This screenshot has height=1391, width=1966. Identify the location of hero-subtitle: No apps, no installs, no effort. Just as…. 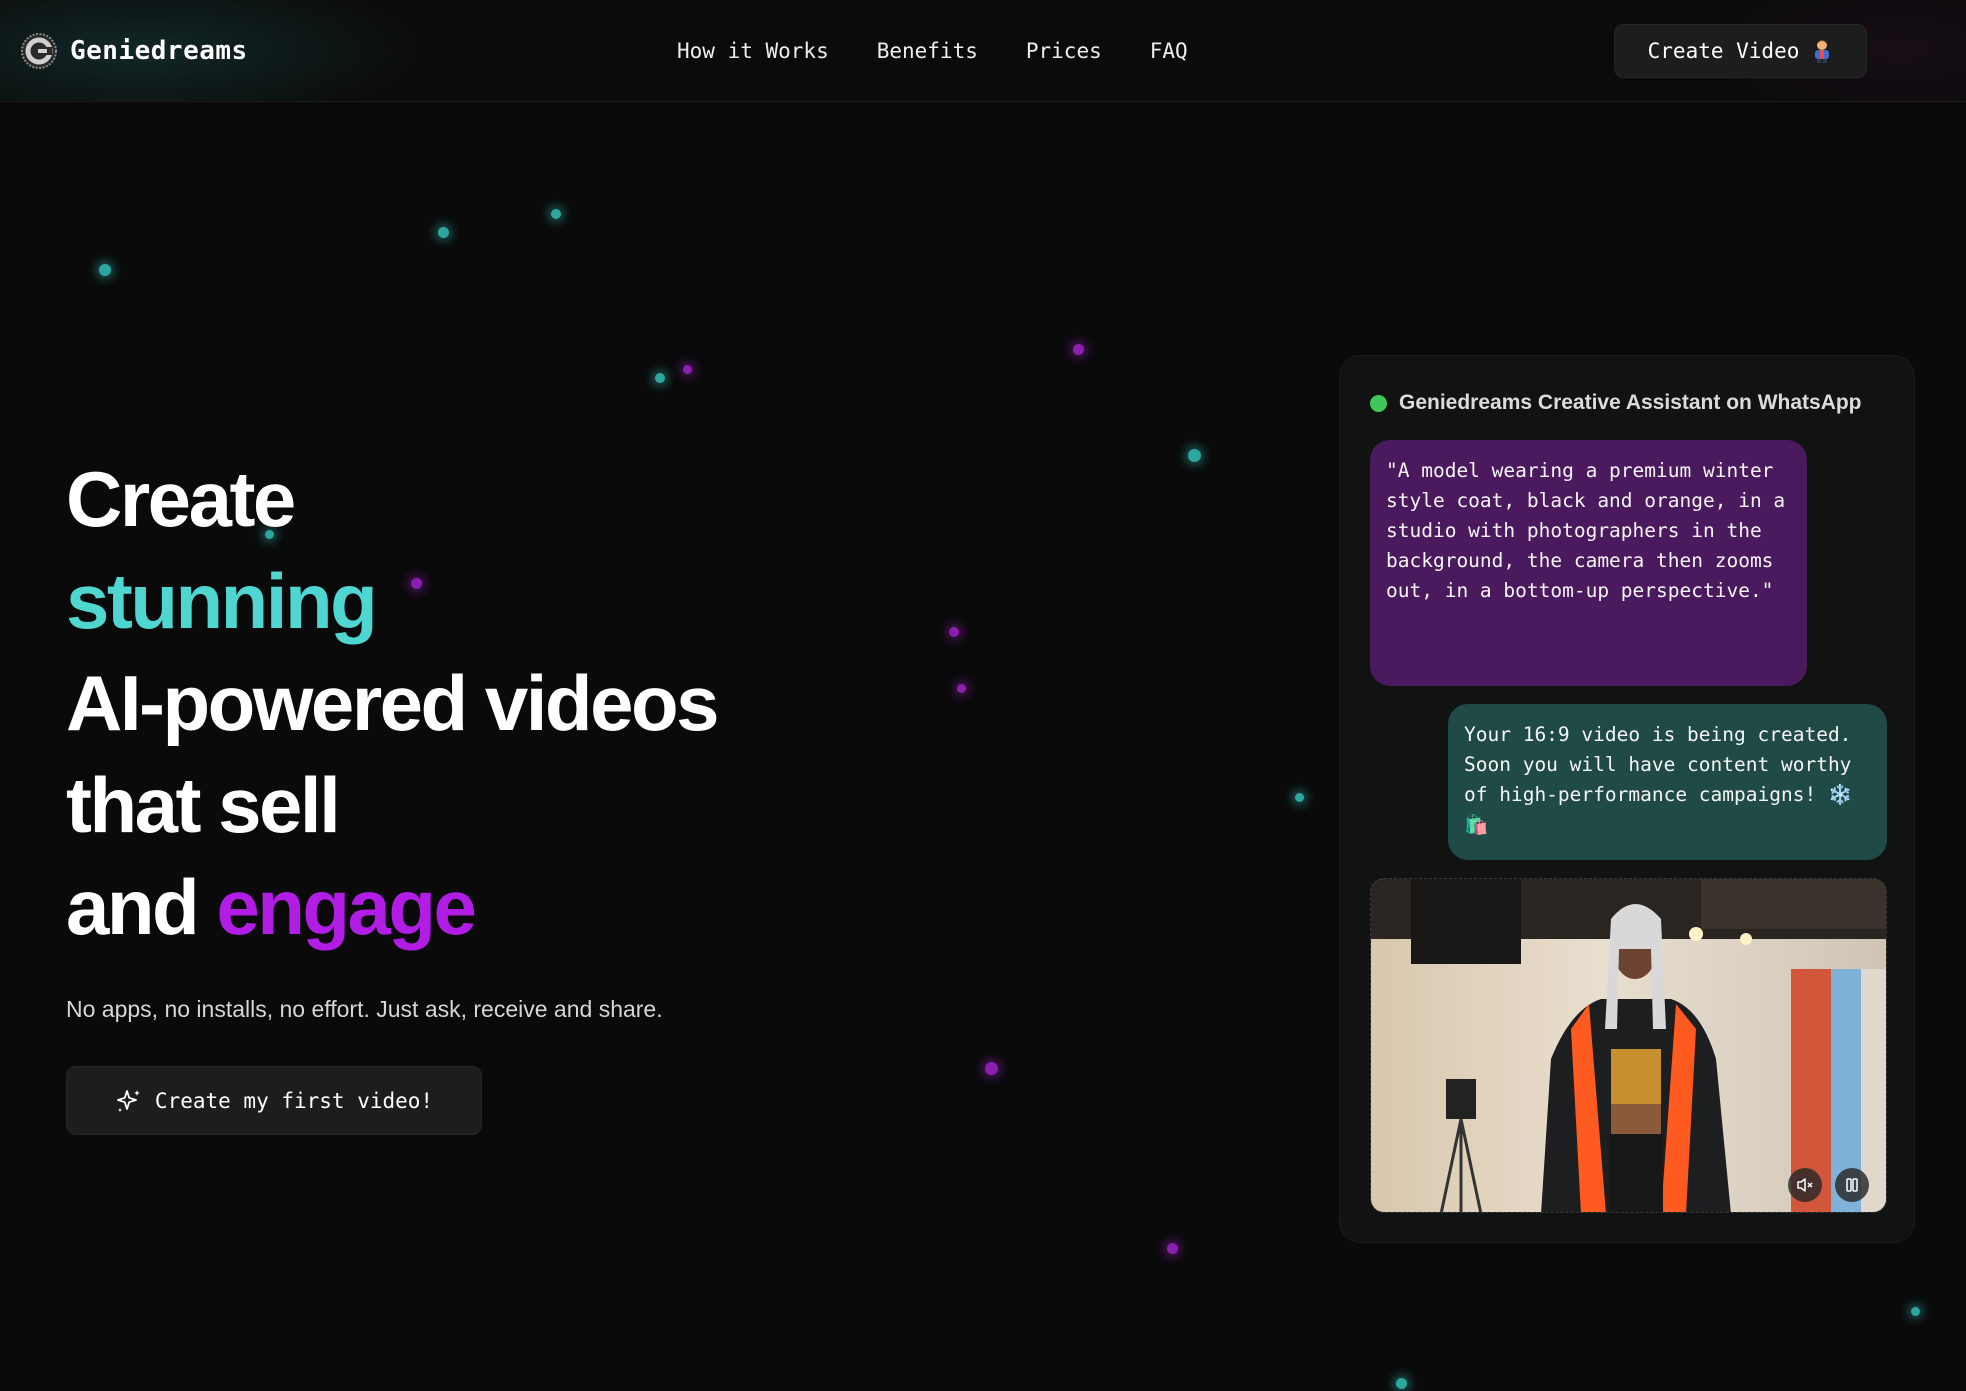
(364, 1009).